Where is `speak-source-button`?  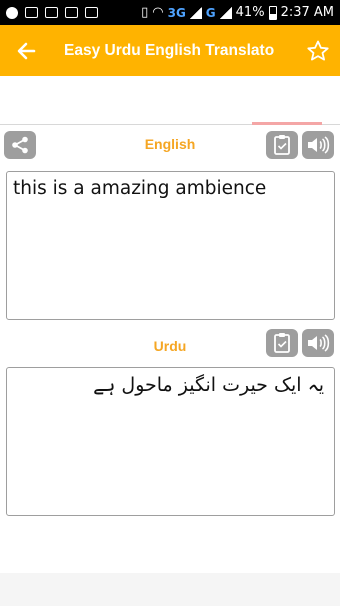
speak-source-button is located at coordinates (318, 145).